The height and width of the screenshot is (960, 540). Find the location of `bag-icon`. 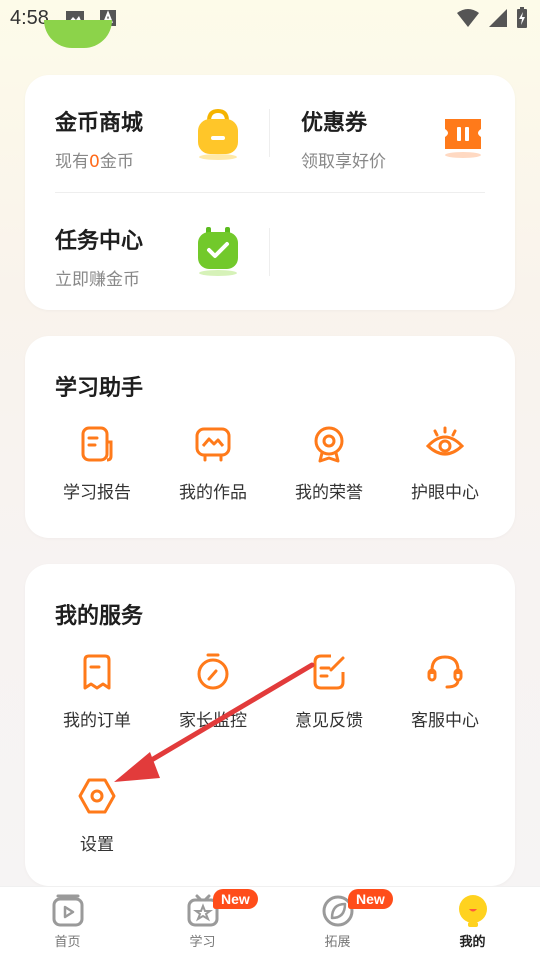

bag-icon is located at coordinates (218, 134).